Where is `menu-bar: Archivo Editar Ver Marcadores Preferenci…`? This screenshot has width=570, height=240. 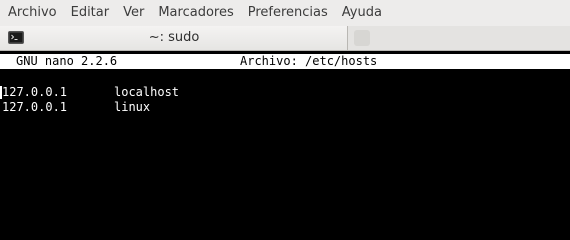 menu-bar: Archivo Editar Ver Marcadores Preferenci… is located at coordinates (285, 13).